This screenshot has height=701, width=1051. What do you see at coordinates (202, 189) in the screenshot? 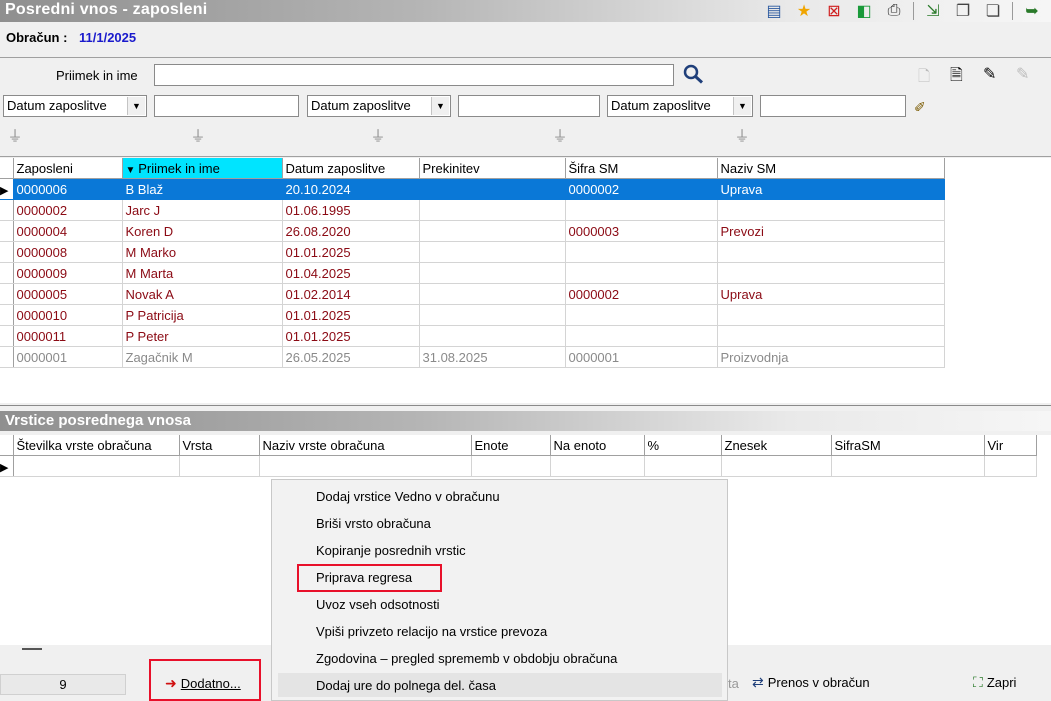
I see `table-cell: B Blaž` at bounding box center [202, 189].